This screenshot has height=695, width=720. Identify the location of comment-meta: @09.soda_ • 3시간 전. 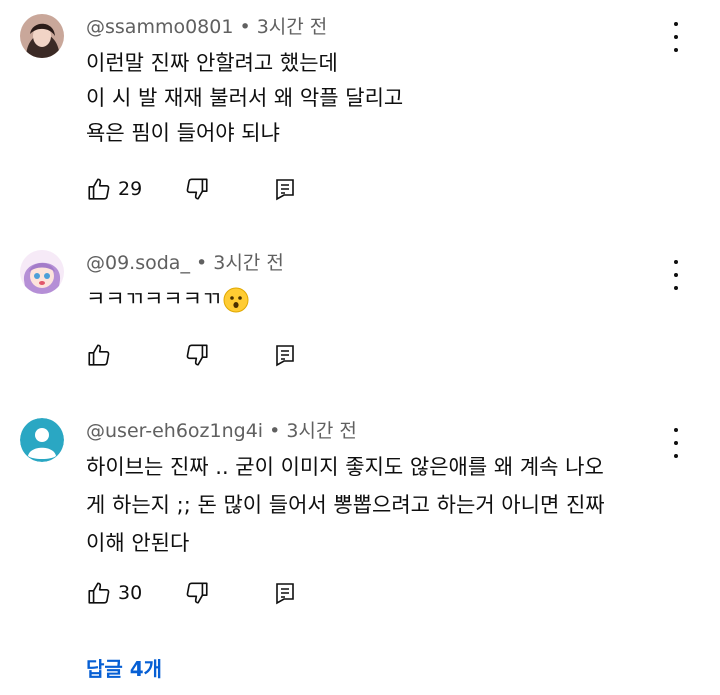
(185, 261).